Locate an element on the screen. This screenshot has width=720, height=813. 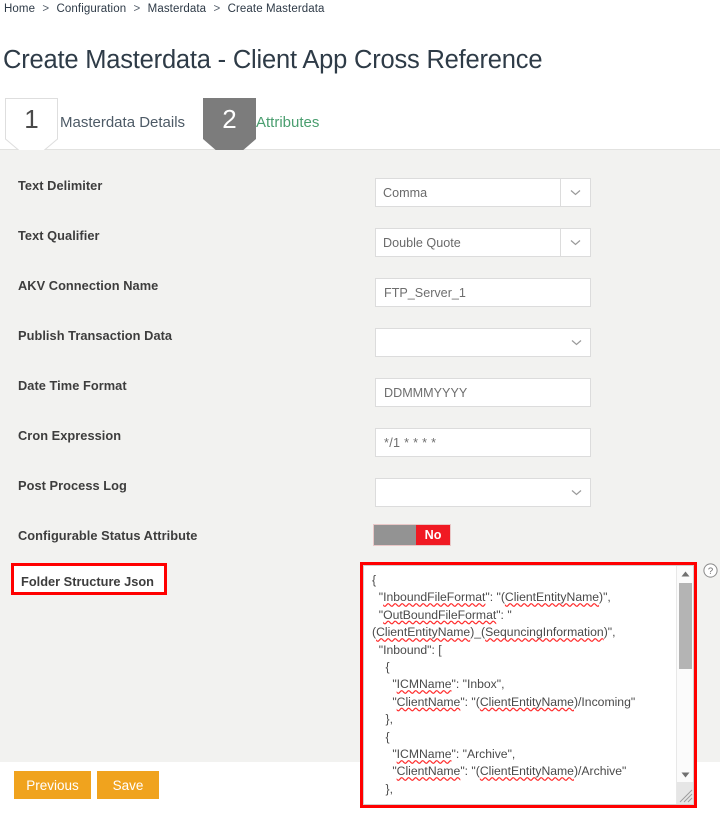
tab-label-attributes: Attributes is located at coordinates (287, 122).